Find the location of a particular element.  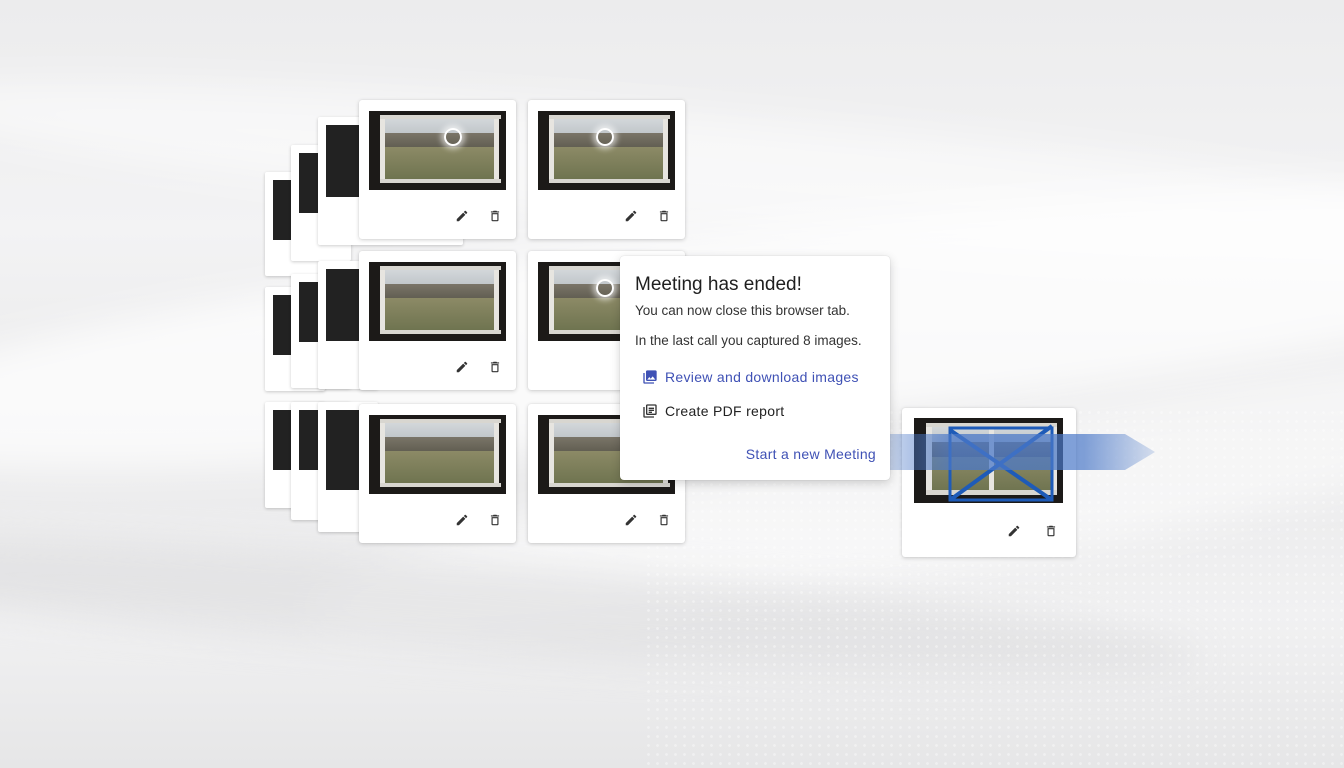

start-new-meeting-button: Start a new Meeting is located at coordinates (811, 454).